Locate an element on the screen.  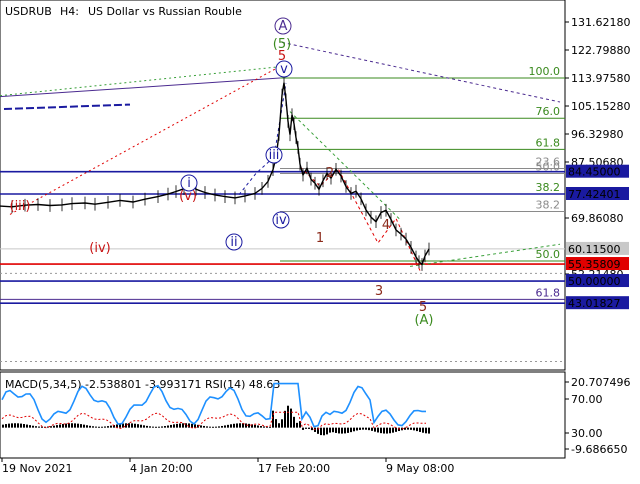
time-label-3: 9 May 08:00 is located at coordinates (420, 468).